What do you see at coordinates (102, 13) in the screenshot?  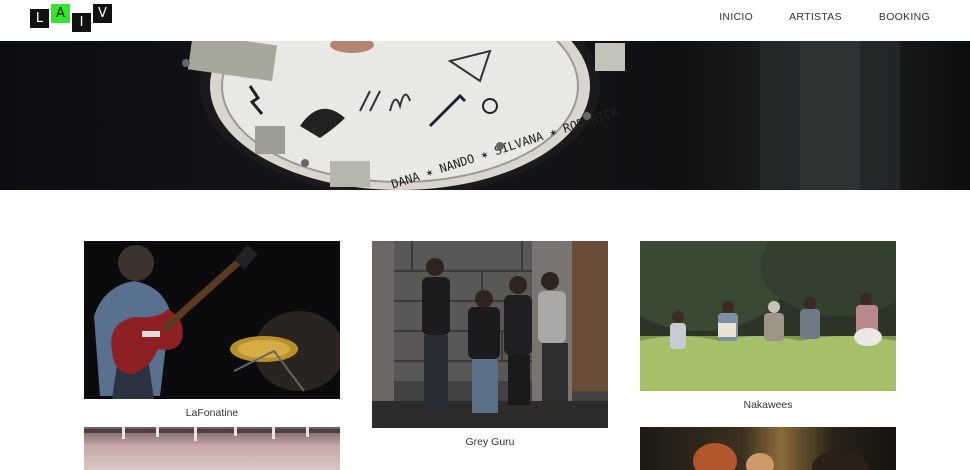 I see `logo-letter: V` at bounding box center [102, 13].